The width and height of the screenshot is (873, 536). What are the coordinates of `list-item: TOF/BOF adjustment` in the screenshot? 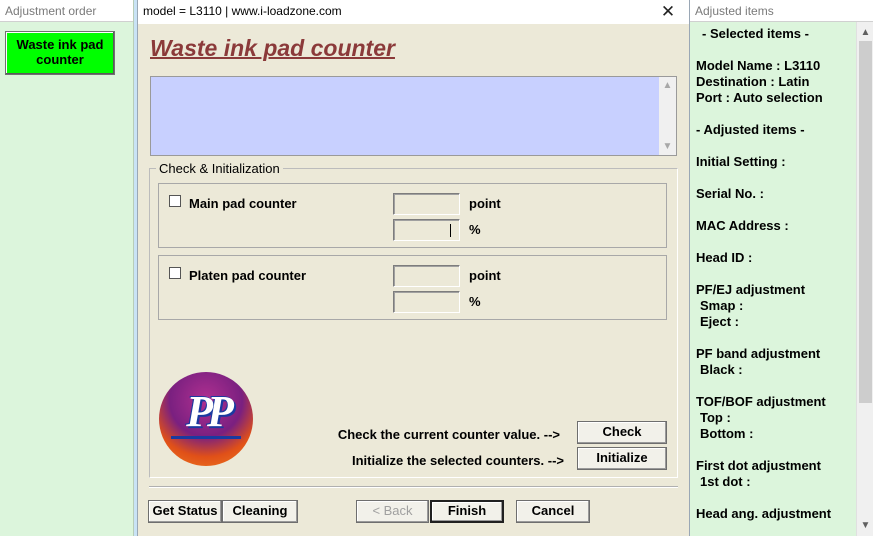 It's located at (761, 401).